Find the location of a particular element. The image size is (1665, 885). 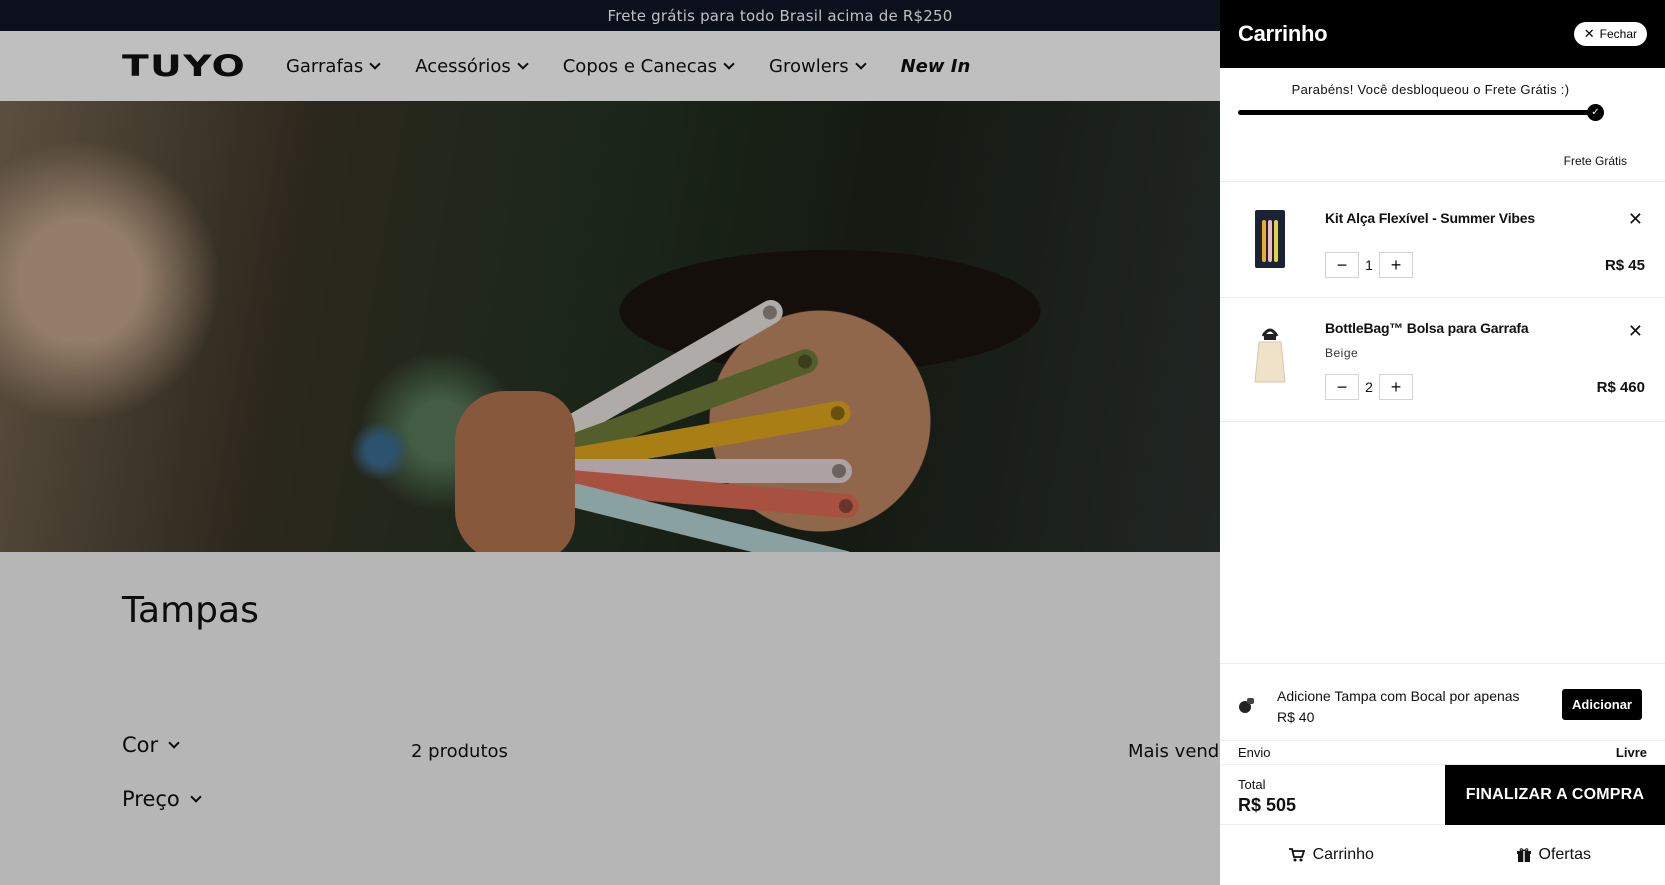

close-label: Fechar is located at coordinates (1618, 34).